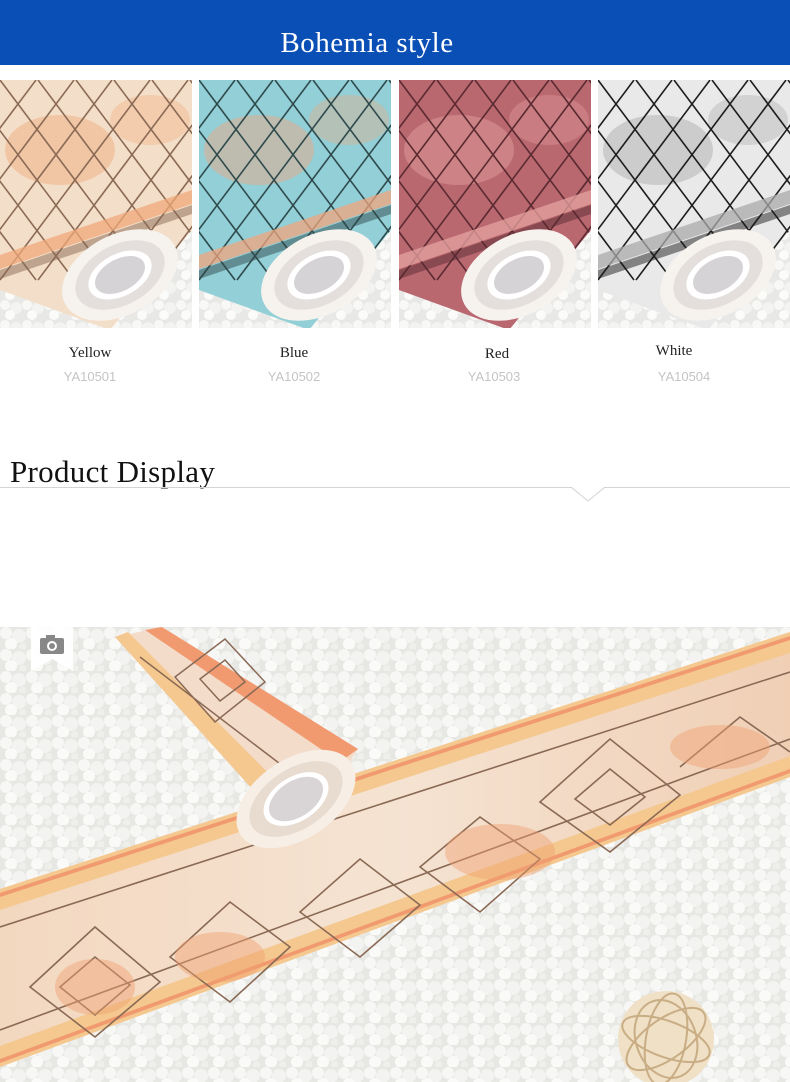 This screenshot has height=1082, width=790. What do you see at coordinates (494, 376) in the screenshot?
I see `swatch-code-red: YA10503` at bounding box center [494, 376].